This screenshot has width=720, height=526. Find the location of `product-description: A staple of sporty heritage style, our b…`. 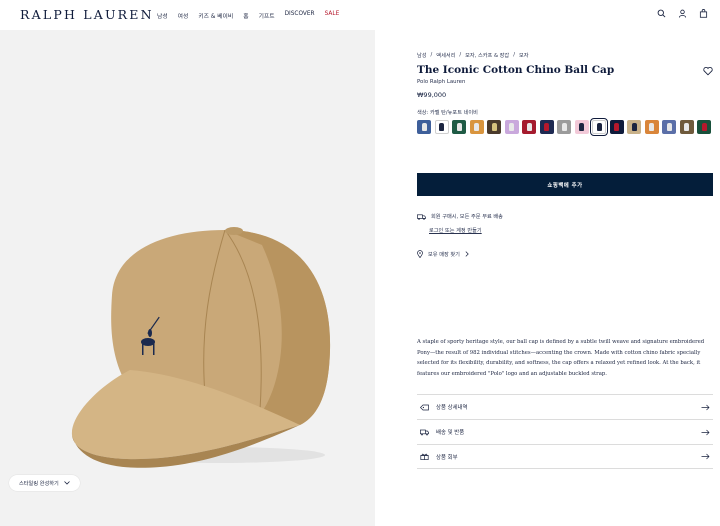

product-description: A staple of sporty heritage style, our b… is located at coordinates (561, 358).